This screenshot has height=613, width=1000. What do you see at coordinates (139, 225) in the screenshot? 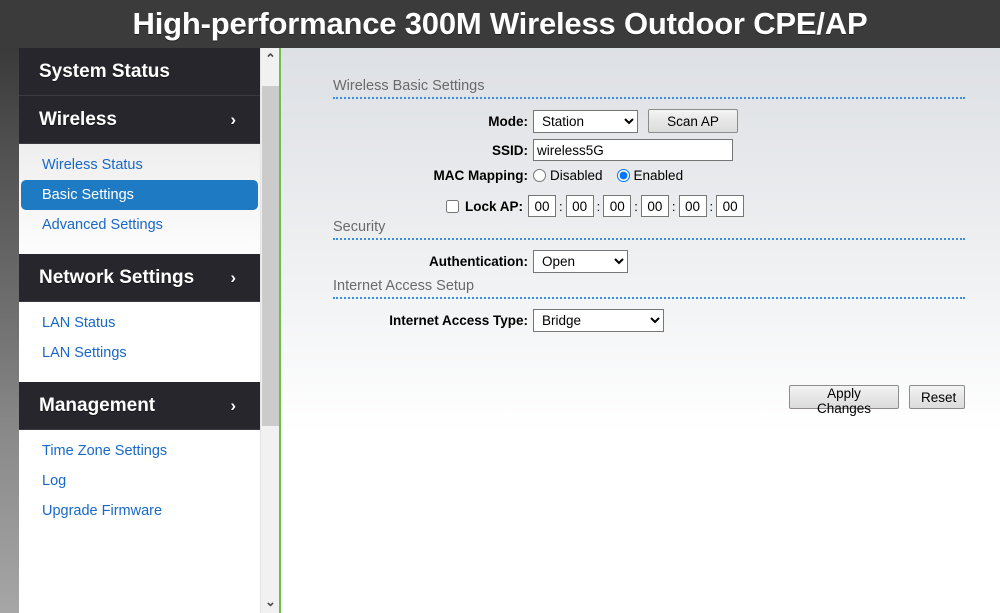
I see `sidebar-item-advanced-settings: Advanced Settings` at bounding box center [139, 225].